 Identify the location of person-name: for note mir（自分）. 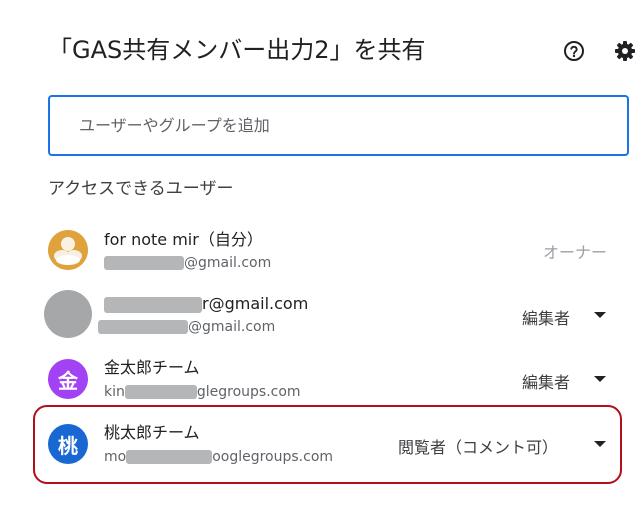
(183, 239).